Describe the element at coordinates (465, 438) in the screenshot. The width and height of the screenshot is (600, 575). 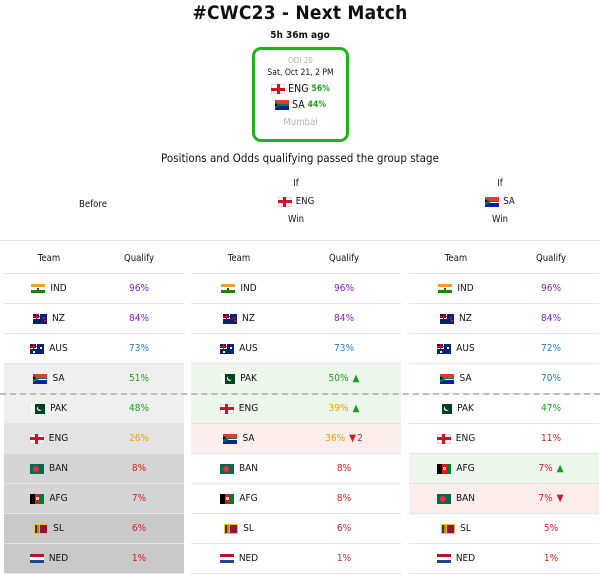
I see `team-name: ENG` at that location.